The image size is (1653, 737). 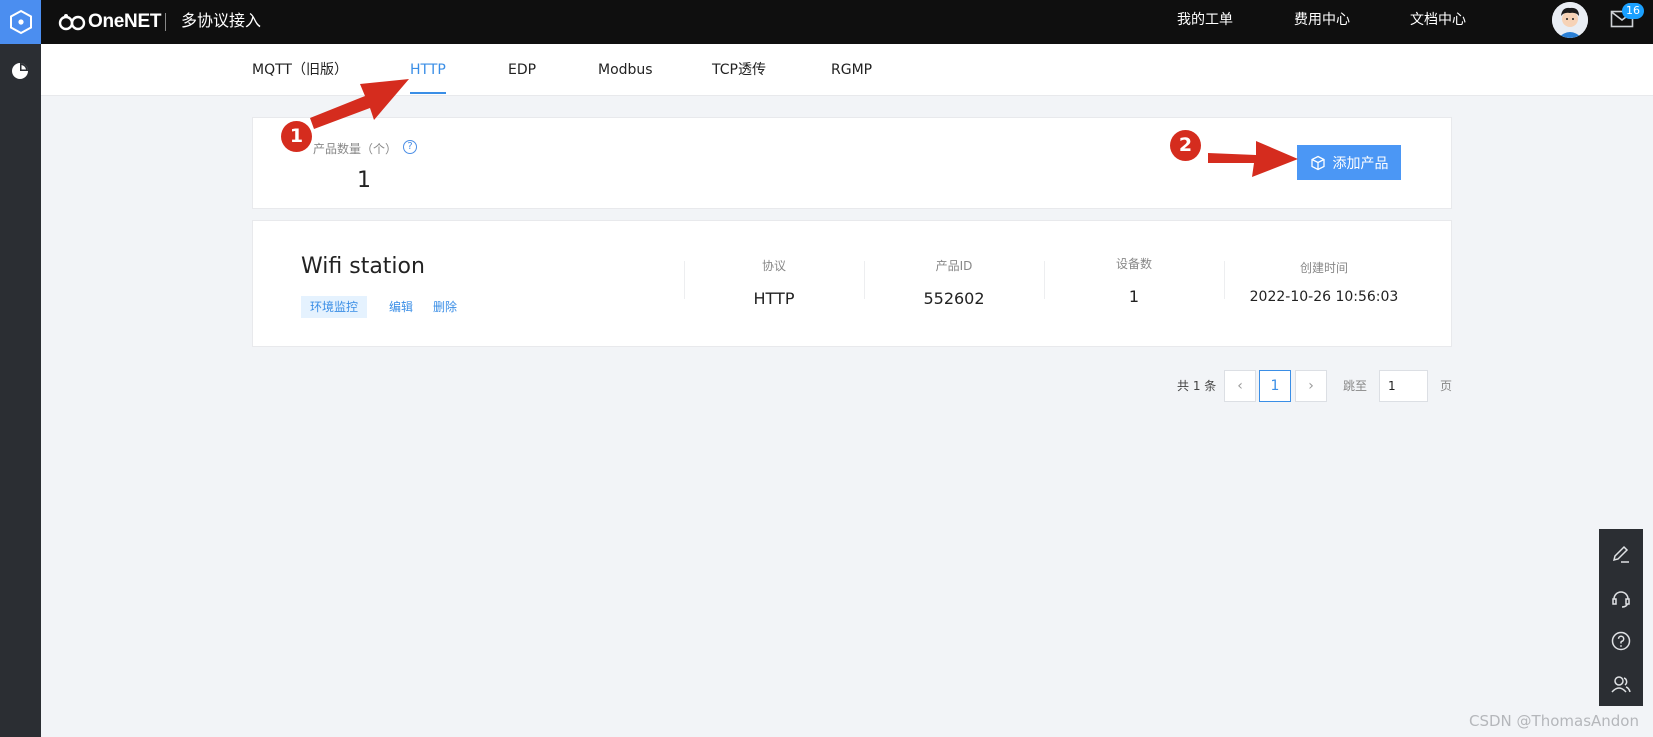 I want to click on add-product-button: 添加产品, so click(x=1349, y=162).